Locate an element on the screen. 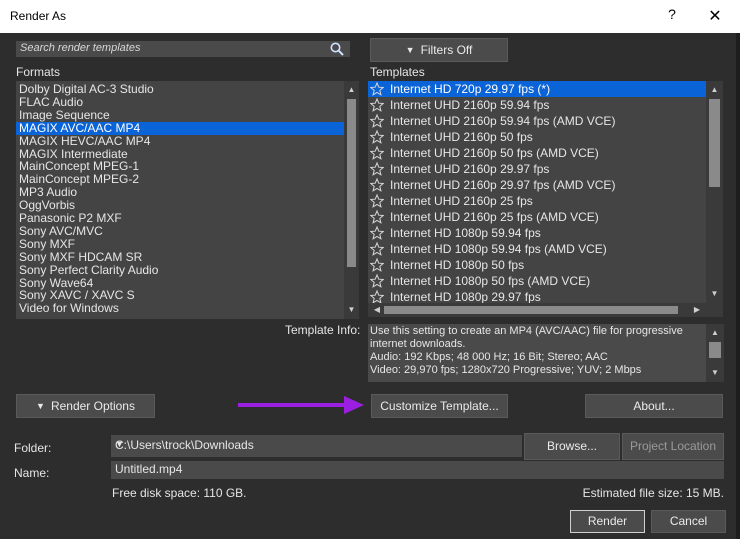 Image resolution: width=740 pixels, height=539 pixels. templates-scrollbar: ▲ ▼ is located at coordinates (714, 192).